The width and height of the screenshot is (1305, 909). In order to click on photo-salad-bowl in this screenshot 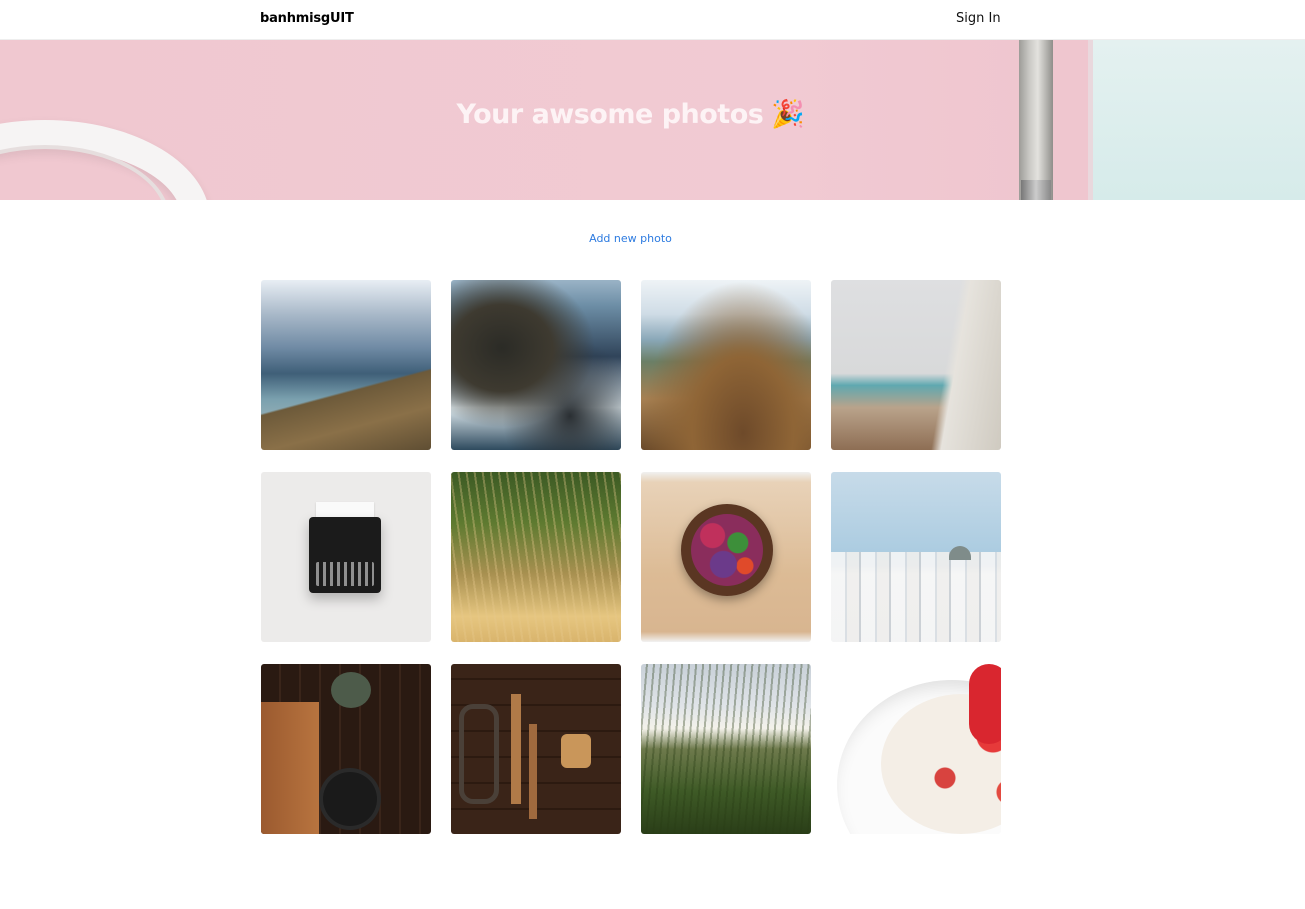, I will do `click(726, 557)`.